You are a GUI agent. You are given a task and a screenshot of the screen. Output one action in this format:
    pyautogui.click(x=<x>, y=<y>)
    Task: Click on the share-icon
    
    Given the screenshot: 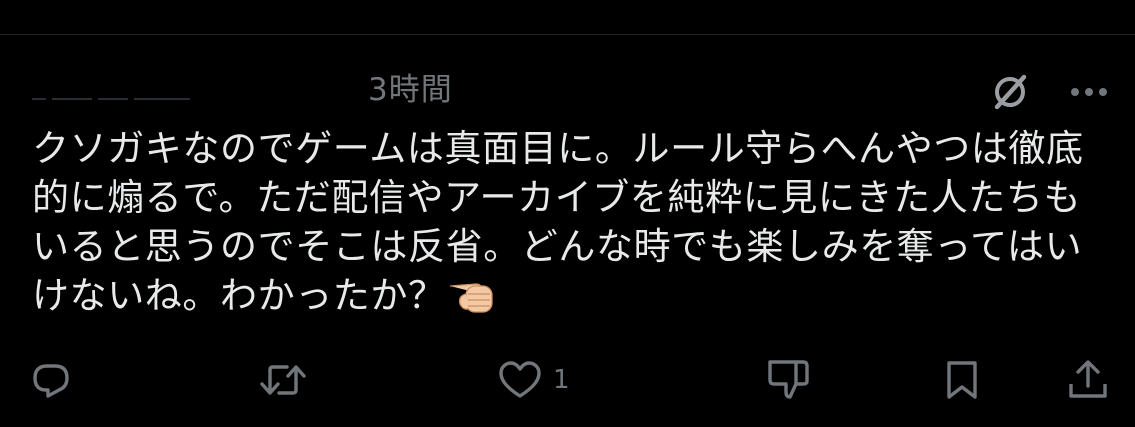 What is the action you would take?
    pyautogui.click(x=1088, y=379)
    